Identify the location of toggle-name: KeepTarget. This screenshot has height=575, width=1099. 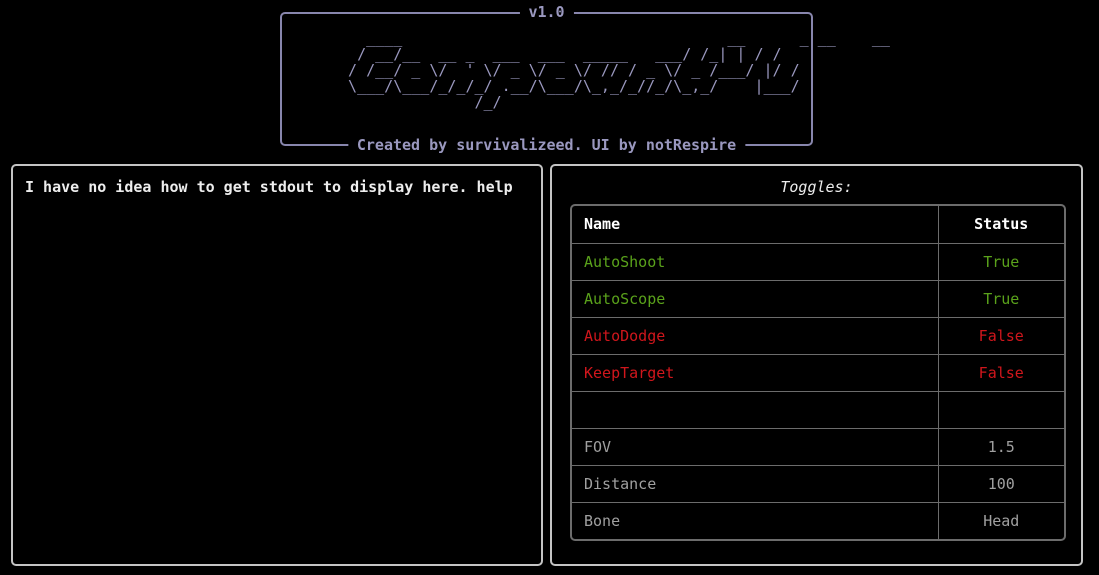
(755, 373).